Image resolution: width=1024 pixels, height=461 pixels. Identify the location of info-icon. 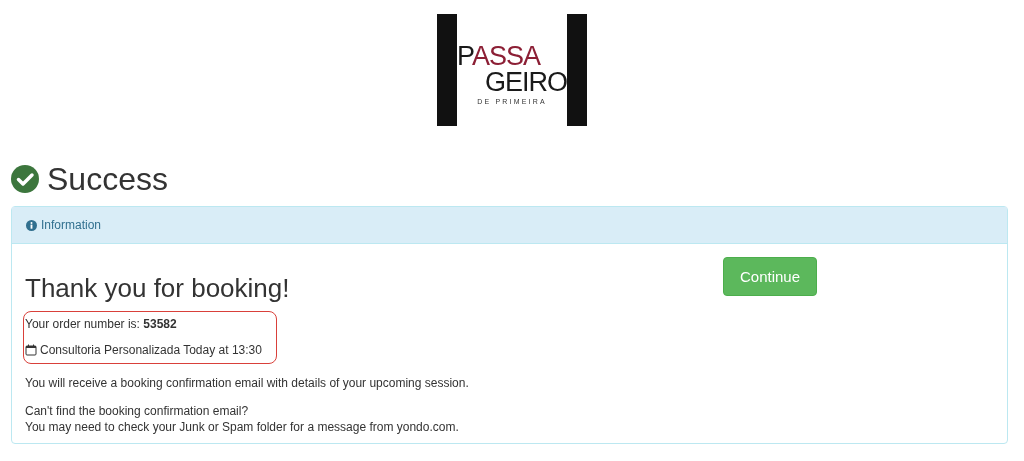
(31, 225).